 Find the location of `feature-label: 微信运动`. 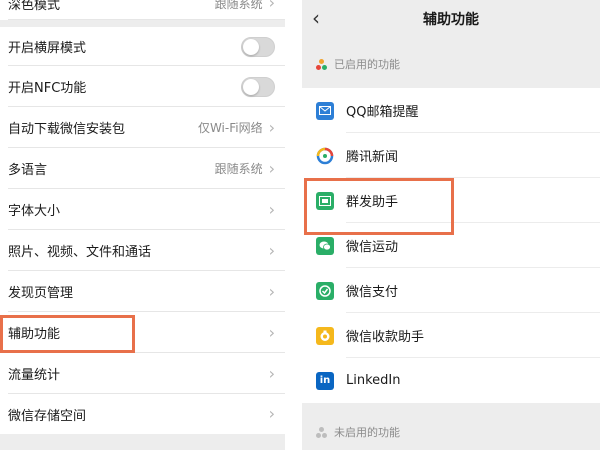

feature-label: 微信运动 is located at coordinates (372, 247).